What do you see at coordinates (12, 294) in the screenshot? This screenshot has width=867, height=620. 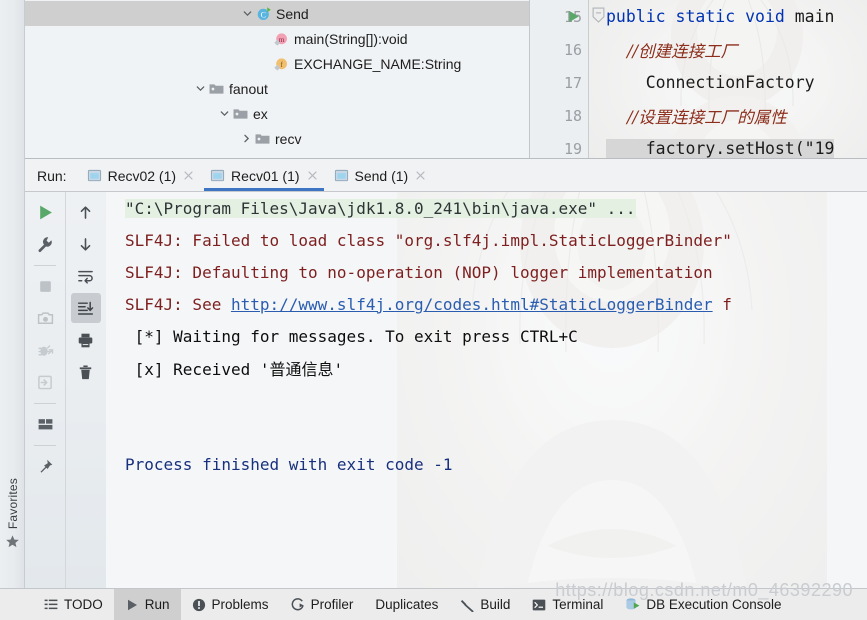 I see `left-tool-stripe: Favorites` at bounding box center [12, 294].